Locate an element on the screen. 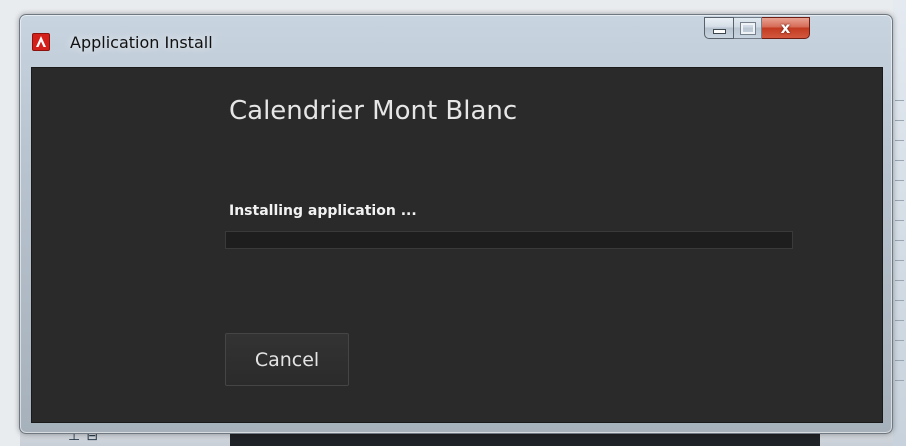 This screenshot has height=446, width=906. application-name: Calendrier Mont Blanc is located at coordinates (373, 111).